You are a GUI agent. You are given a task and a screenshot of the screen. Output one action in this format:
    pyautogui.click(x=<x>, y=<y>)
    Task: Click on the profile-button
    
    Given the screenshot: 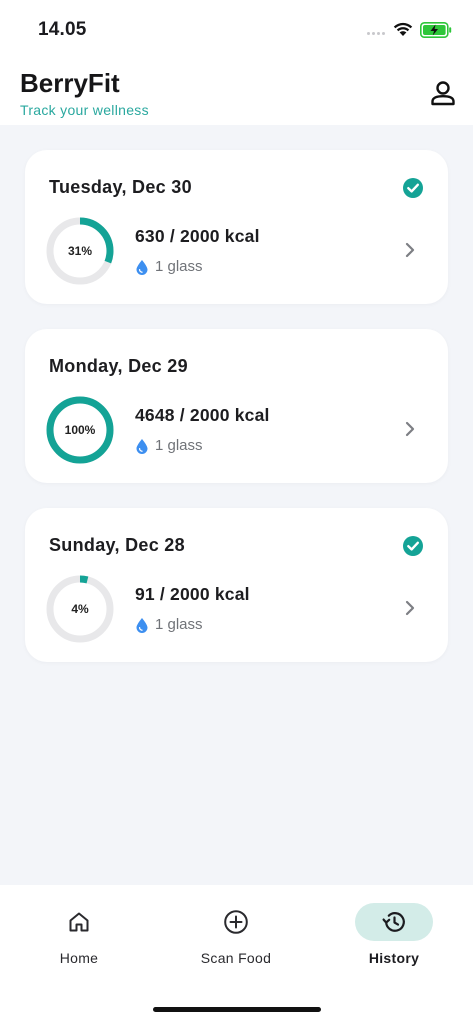 What is the action you would take?
    pyautogui.click(x=443, y=93)
    